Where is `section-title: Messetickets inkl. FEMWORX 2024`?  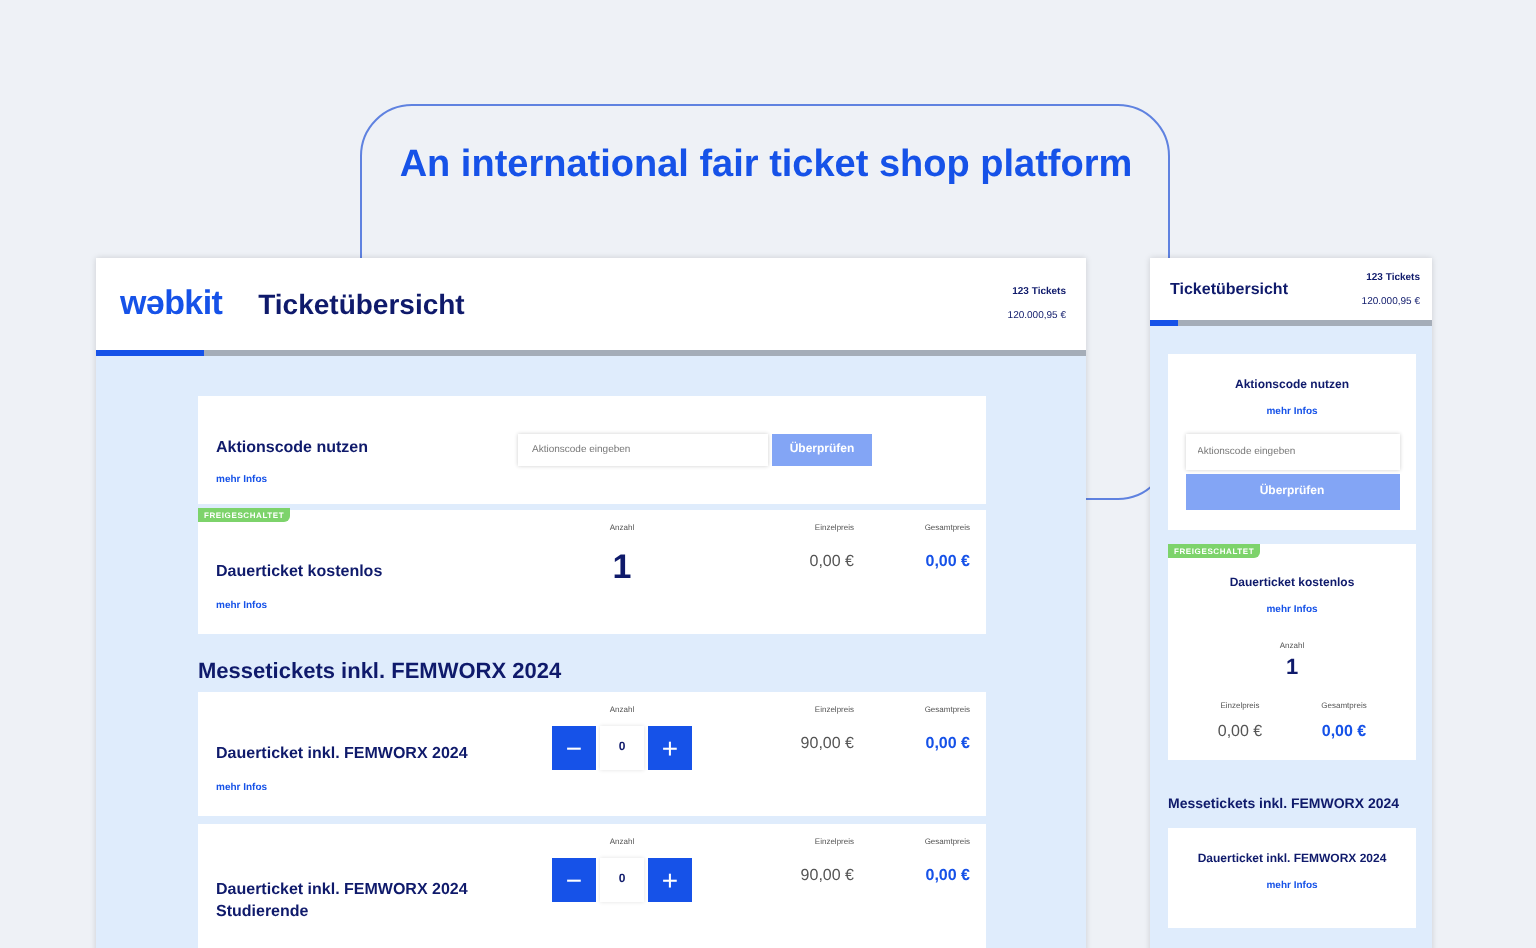
section-title: Messetickets inkl. FEMWORX 2024 is located at coordinates (381, 672).